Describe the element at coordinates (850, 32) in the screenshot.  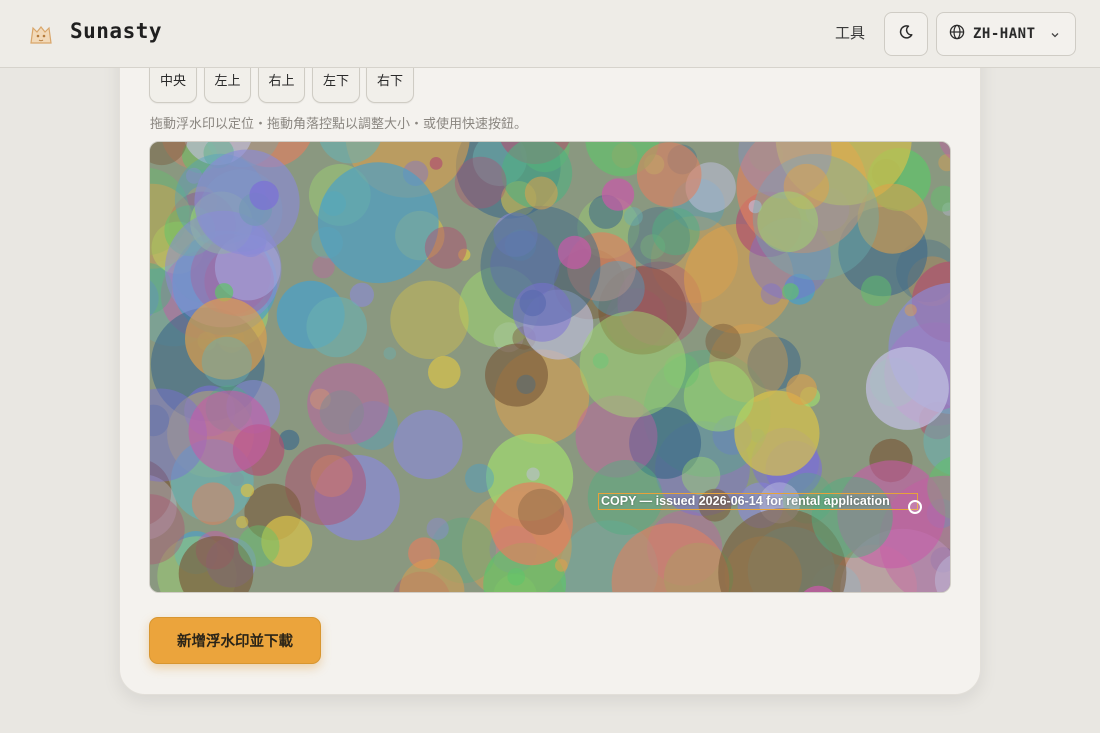
I see `nav-tools-link: 工具` at that location.